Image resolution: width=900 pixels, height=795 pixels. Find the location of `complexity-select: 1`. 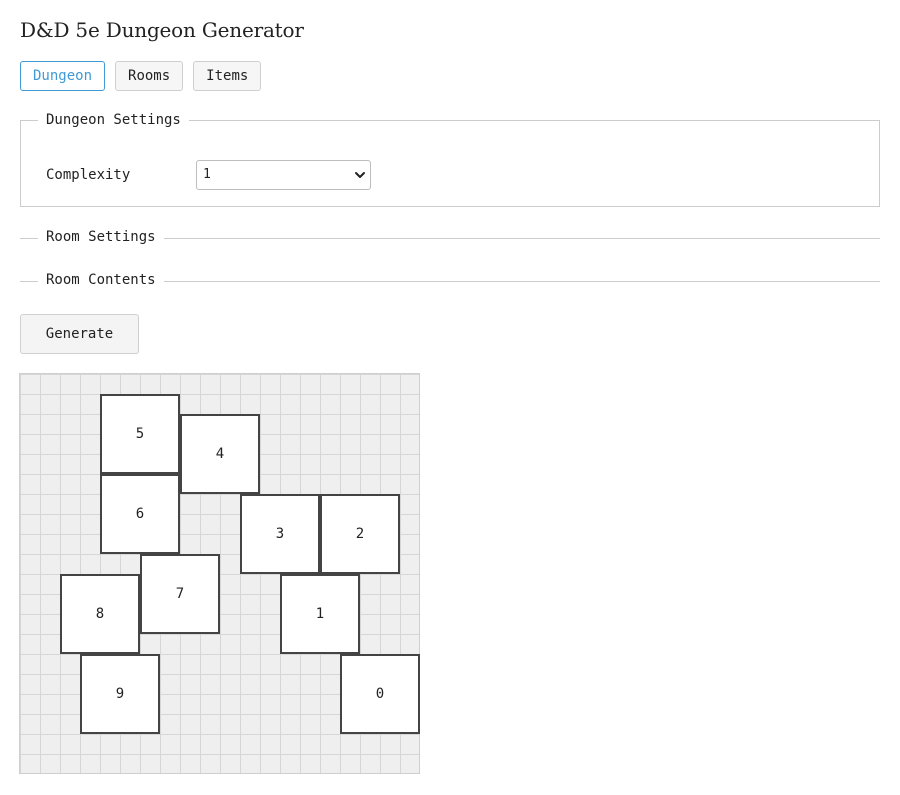

complexity-select: 1 is located at coordinates (283, 175).